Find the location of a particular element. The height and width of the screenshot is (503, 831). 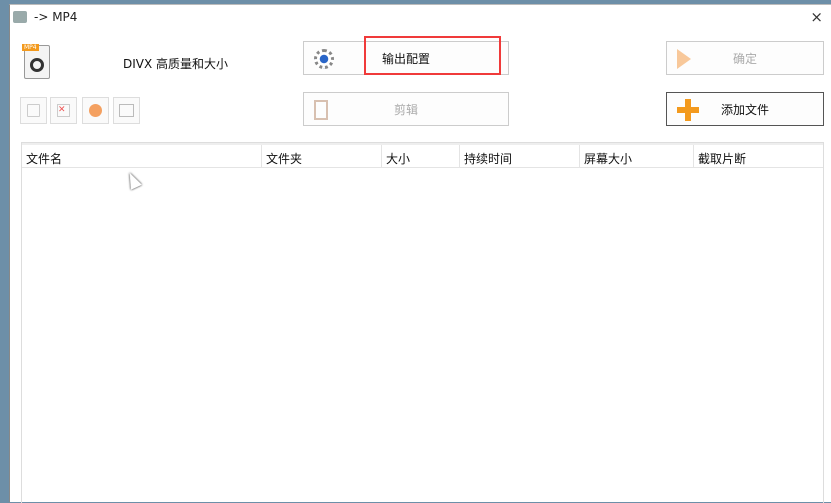

window-icon is located at coordinates (126, 110).